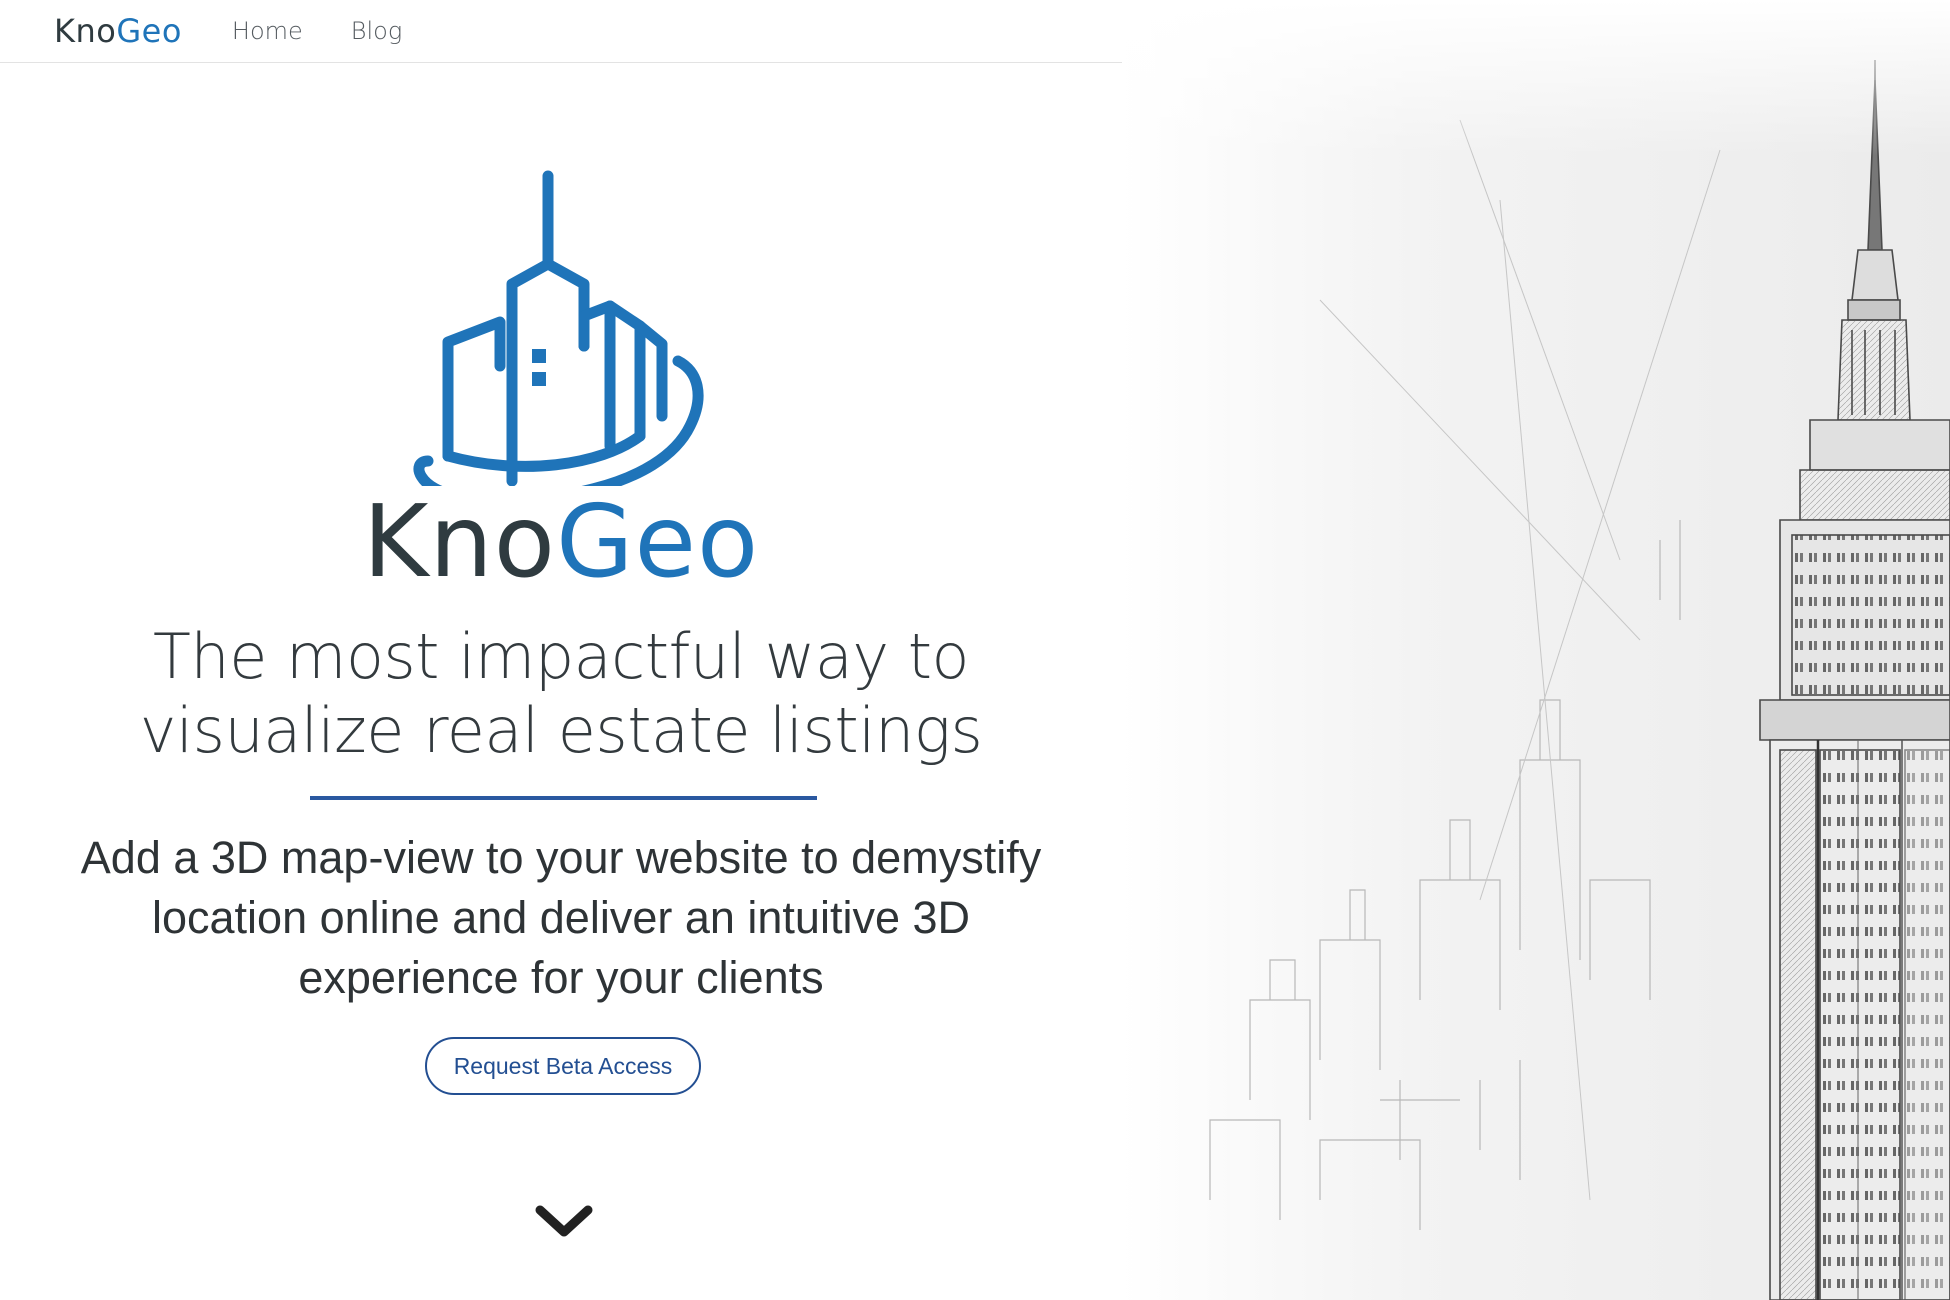 The image size is (1950, 1300). What do you see at coordinates (561, 31) in the screenshot?
I see `top-navbar: KnoGeo Home Blog` at bounding box center [561, 31].